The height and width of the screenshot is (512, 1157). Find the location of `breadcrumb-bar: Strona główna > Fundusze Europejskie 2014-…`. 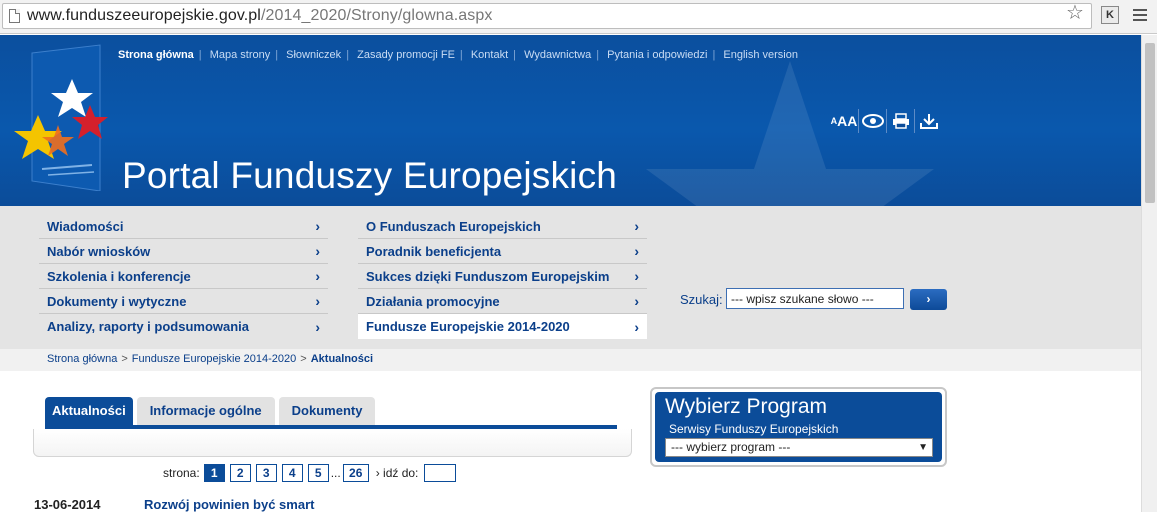

breadcrumb-bar: Strona główna > Fundusze Europejskie 2014-… is located at coordinates (570, 360).